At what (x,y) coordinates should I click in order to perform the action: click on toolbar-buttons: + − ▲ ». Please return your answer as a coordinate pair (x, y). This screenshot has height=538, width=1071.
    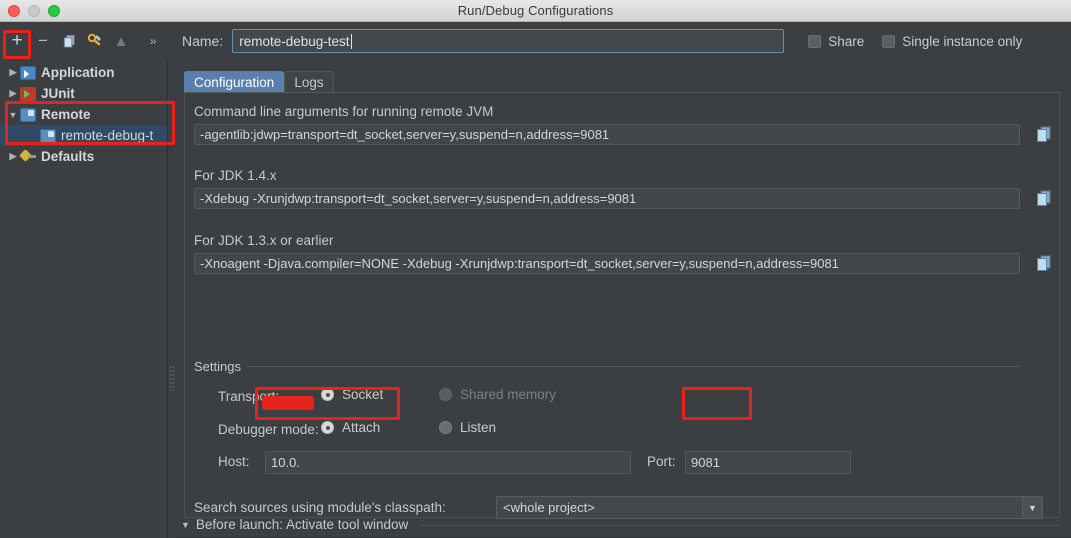
    Looking at the image, I should click on (83, 41).